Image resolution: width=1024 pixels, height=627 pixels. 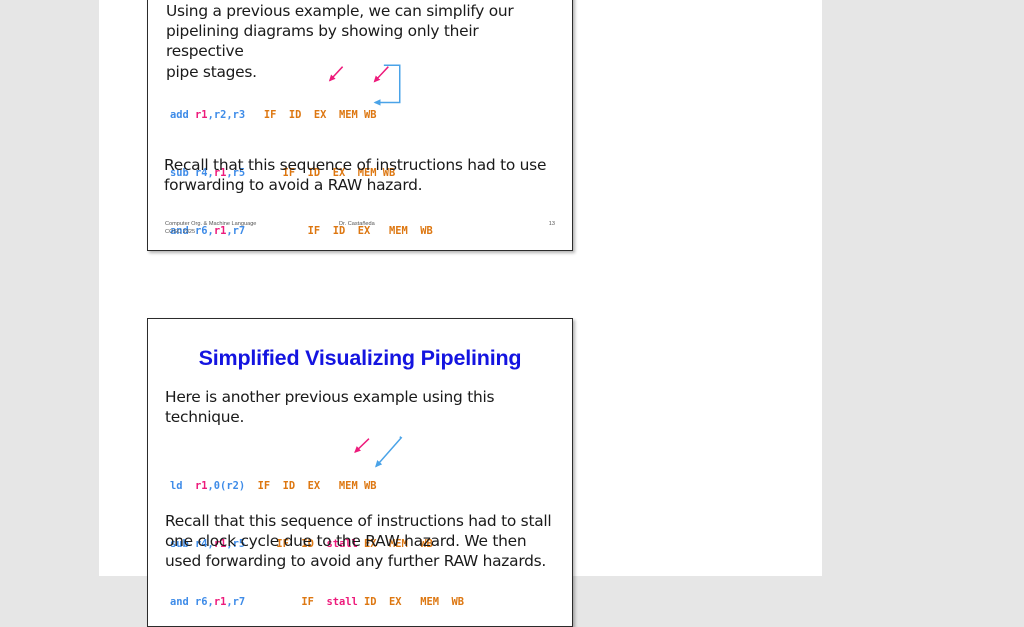 What do you see at coordinates (179, 601) in the screenshot?
I see `opcode: and` at bounding box center [179, 601].